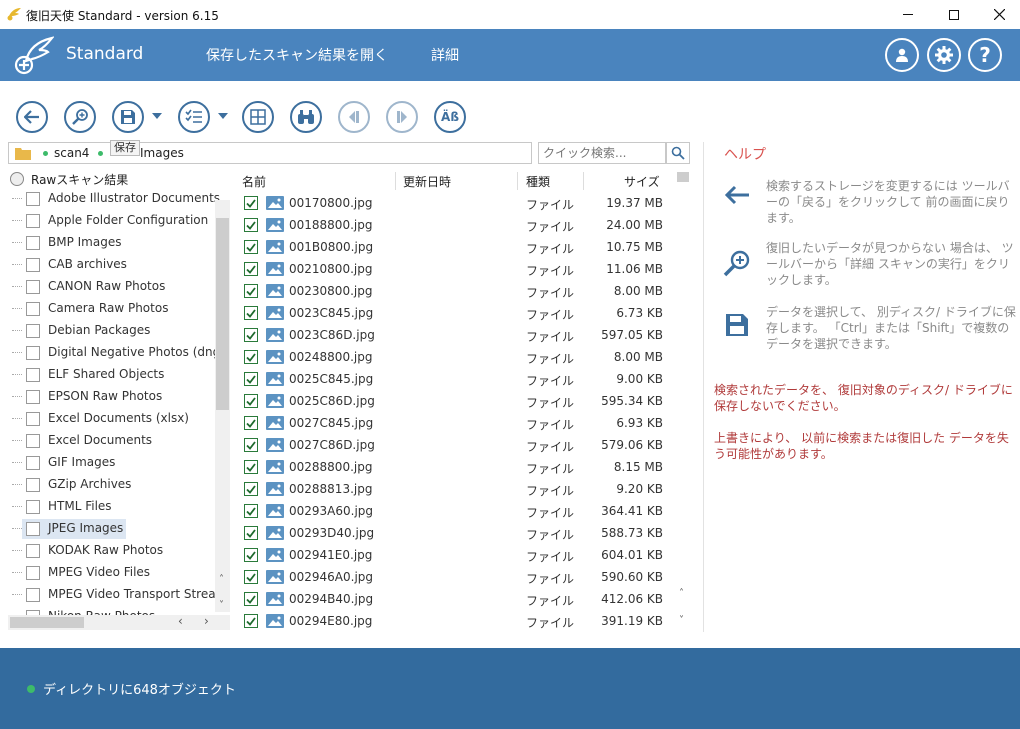  I want to click on file-row: 002941E0.jpg ファイル 604.01 KB, so click(455, 555).